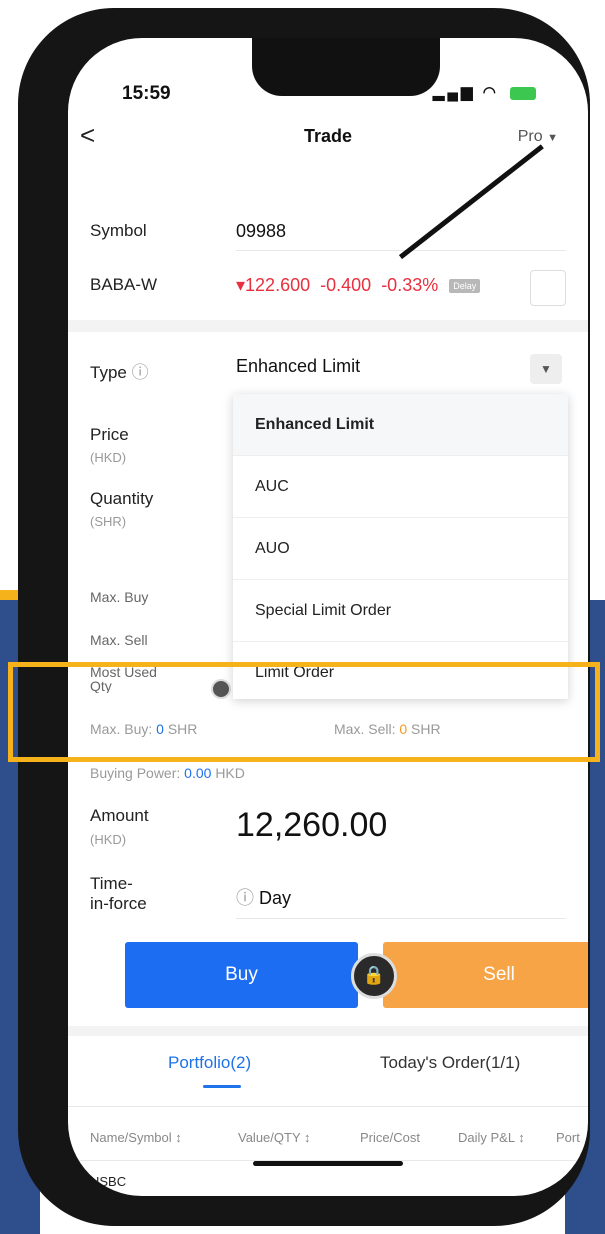  What do you see at coordinates (523, 93) in the screenshot?
I see `battery-icon` at bounding box center [523, 93].